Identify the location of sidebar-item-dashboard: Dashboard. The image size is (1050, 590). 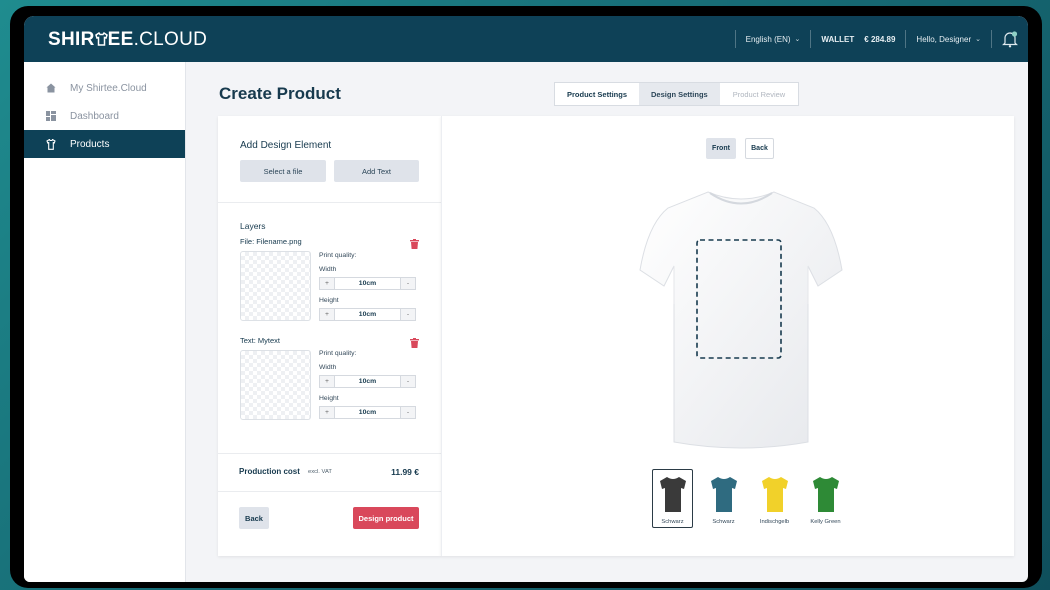
(104, 116).